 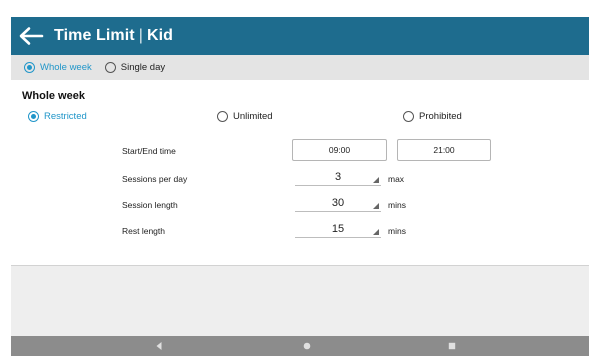 I want to click on limit-type-selector: Restricted Unlimited Prohibited, so click(x=300, y=118).